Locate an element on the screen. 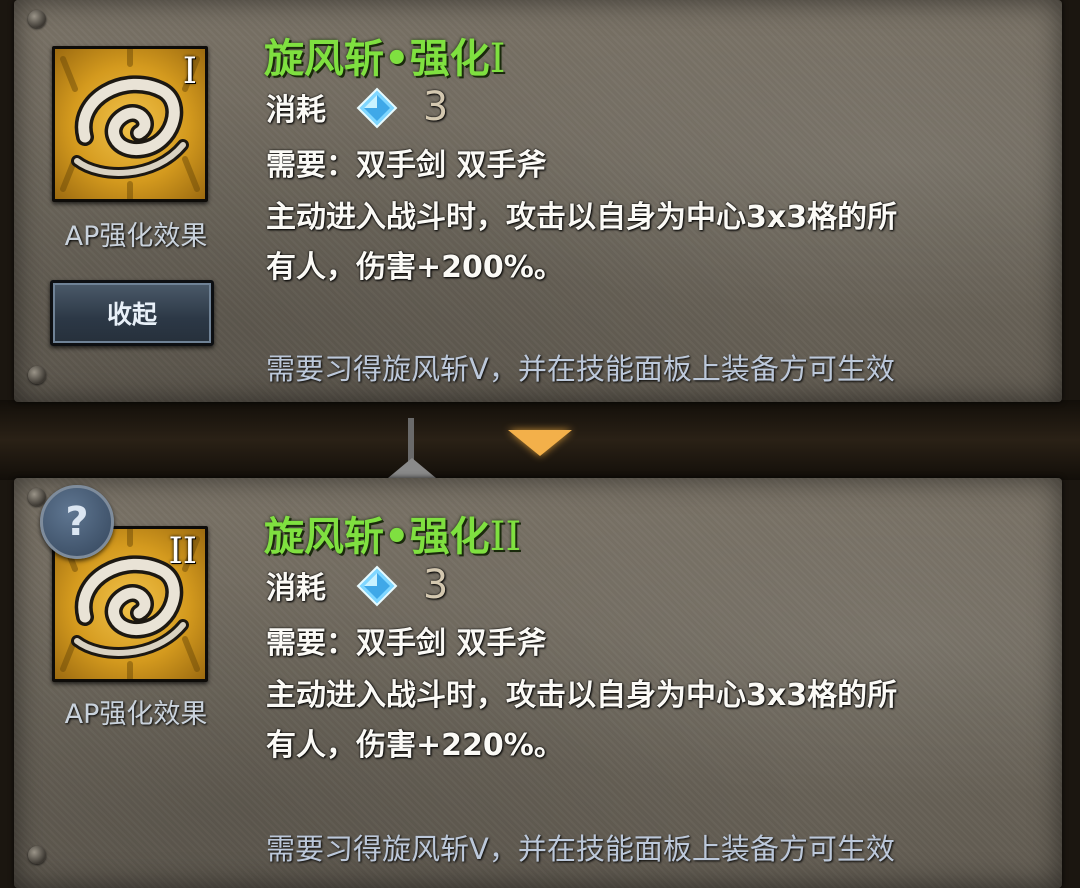 The image size is (1080, 888). divider-line is located at coordinates (411, 440).